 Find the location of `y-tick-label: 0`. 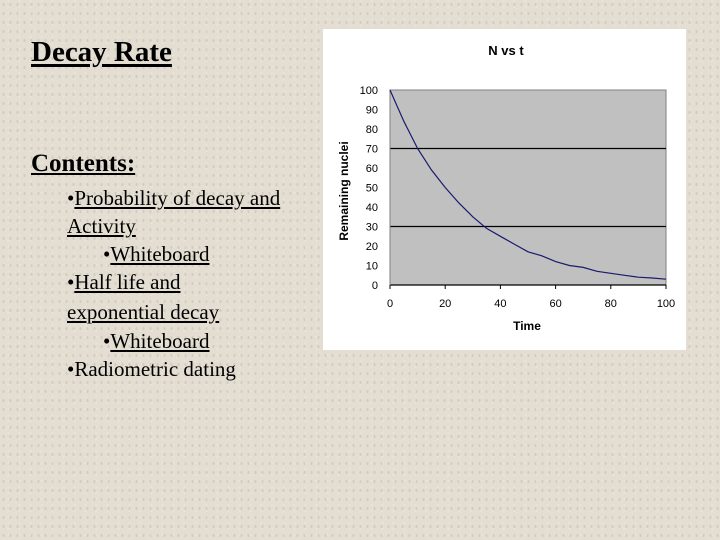

y-tick-label: 0 is located at coordinates (375, 286).